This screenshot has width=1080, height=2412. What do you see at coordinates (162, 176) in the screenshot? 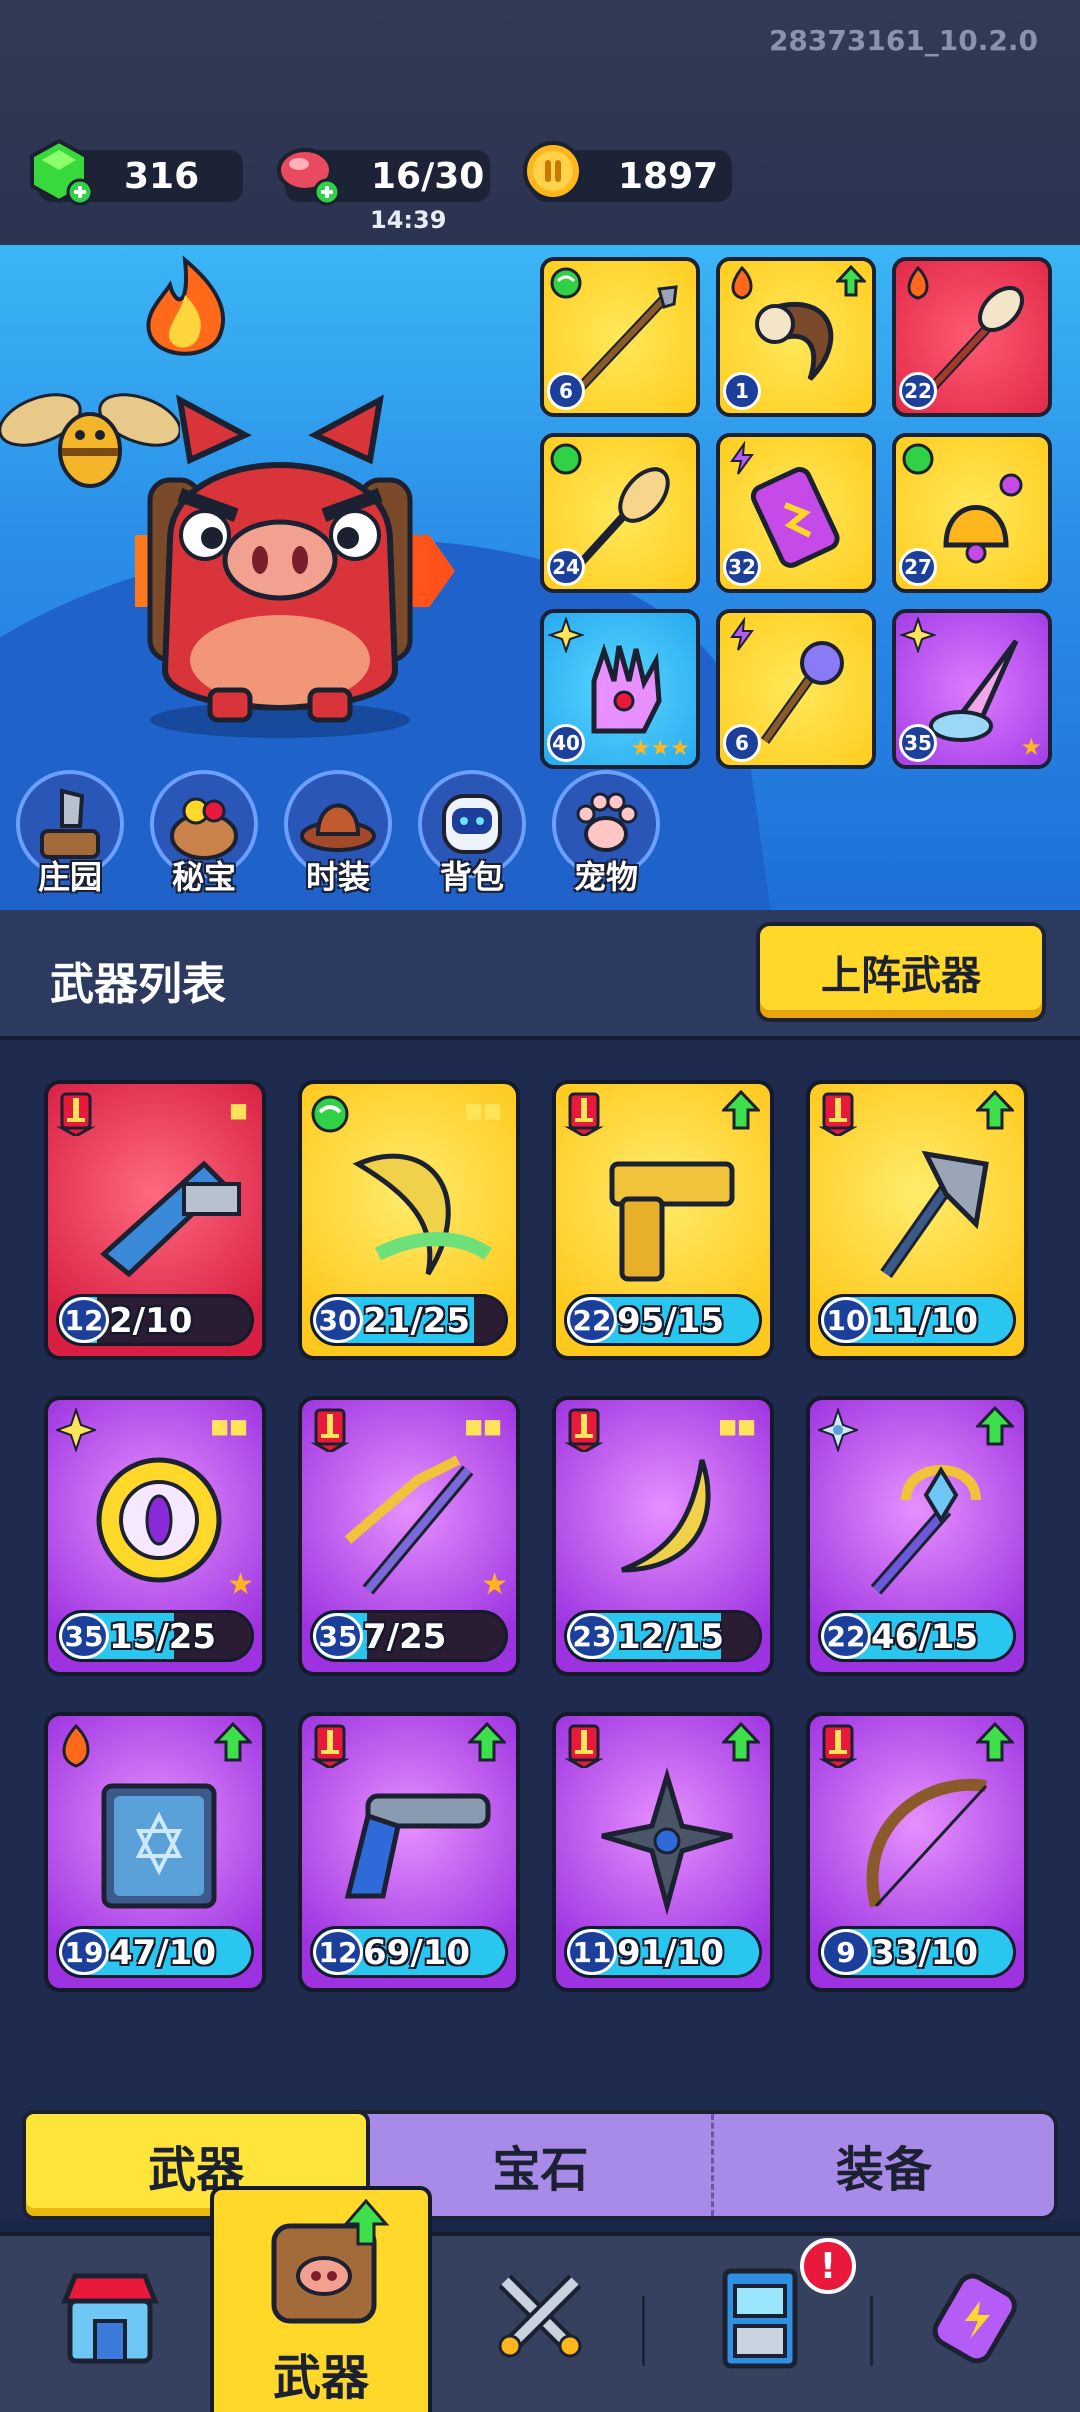
I see `gem-value: 316` at bounding box center [162, 176].